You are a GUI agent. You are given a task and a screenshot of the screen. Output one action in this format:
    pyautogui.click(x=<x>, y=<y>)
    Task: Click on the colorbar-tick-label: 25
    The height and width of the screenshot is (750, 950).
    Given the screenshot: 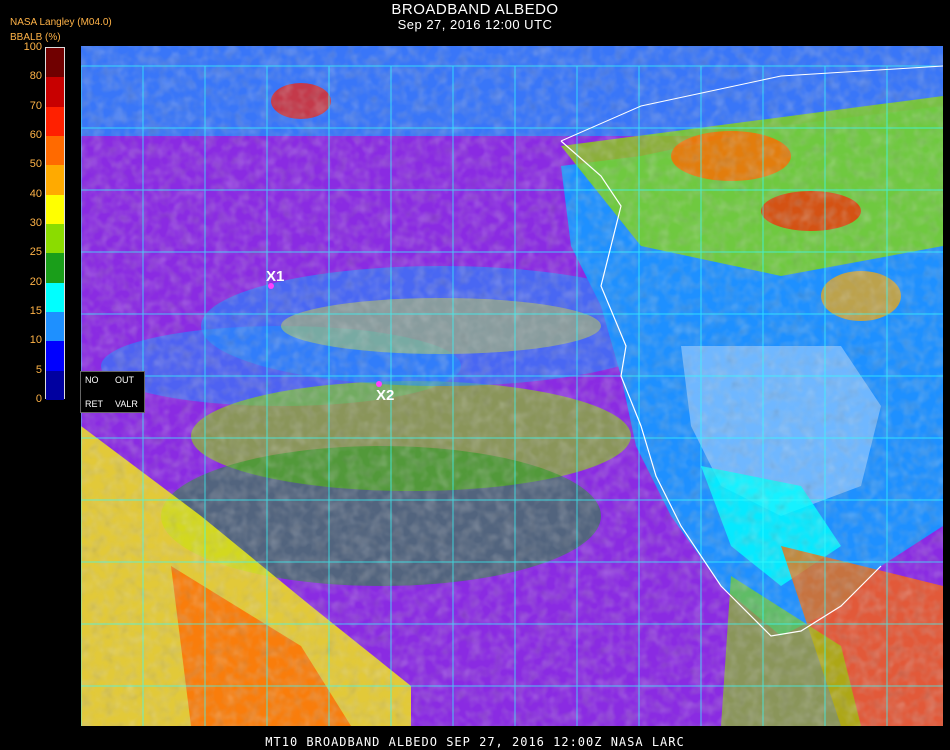 What is the action you would take?
    pyautogui.click(x=35, y=252)
    